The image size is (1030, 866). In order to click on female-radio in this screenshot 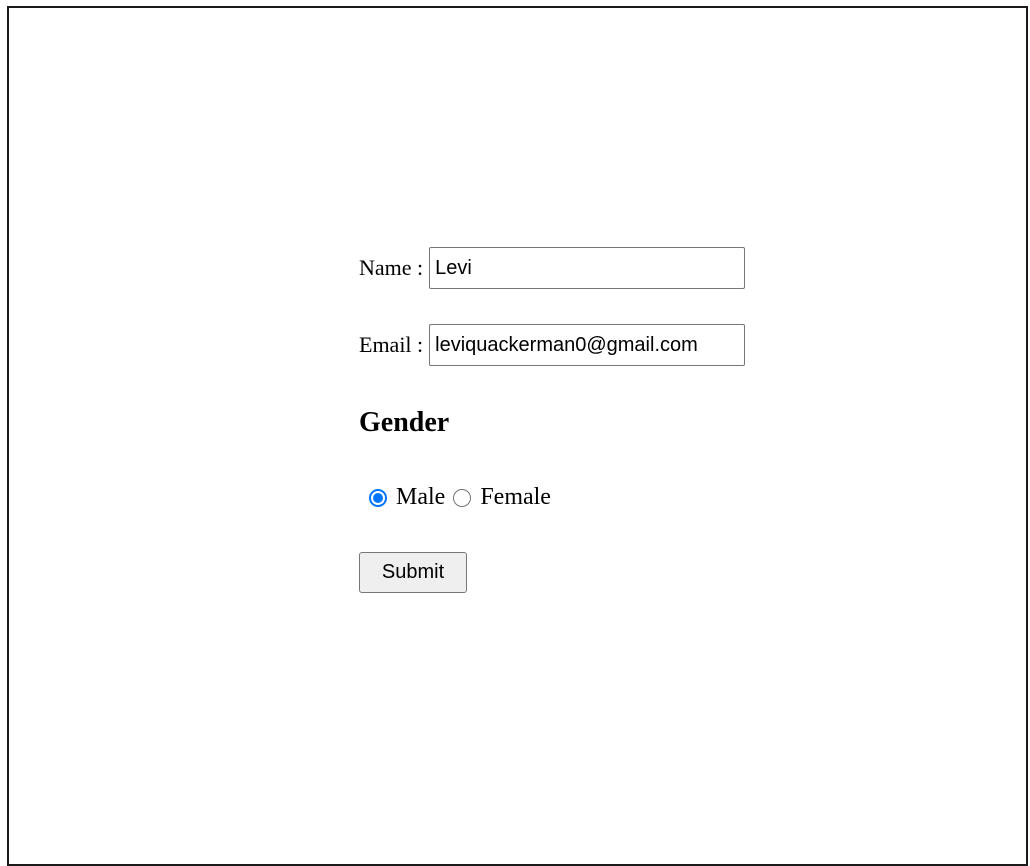, I will do `click(462, 497)`.